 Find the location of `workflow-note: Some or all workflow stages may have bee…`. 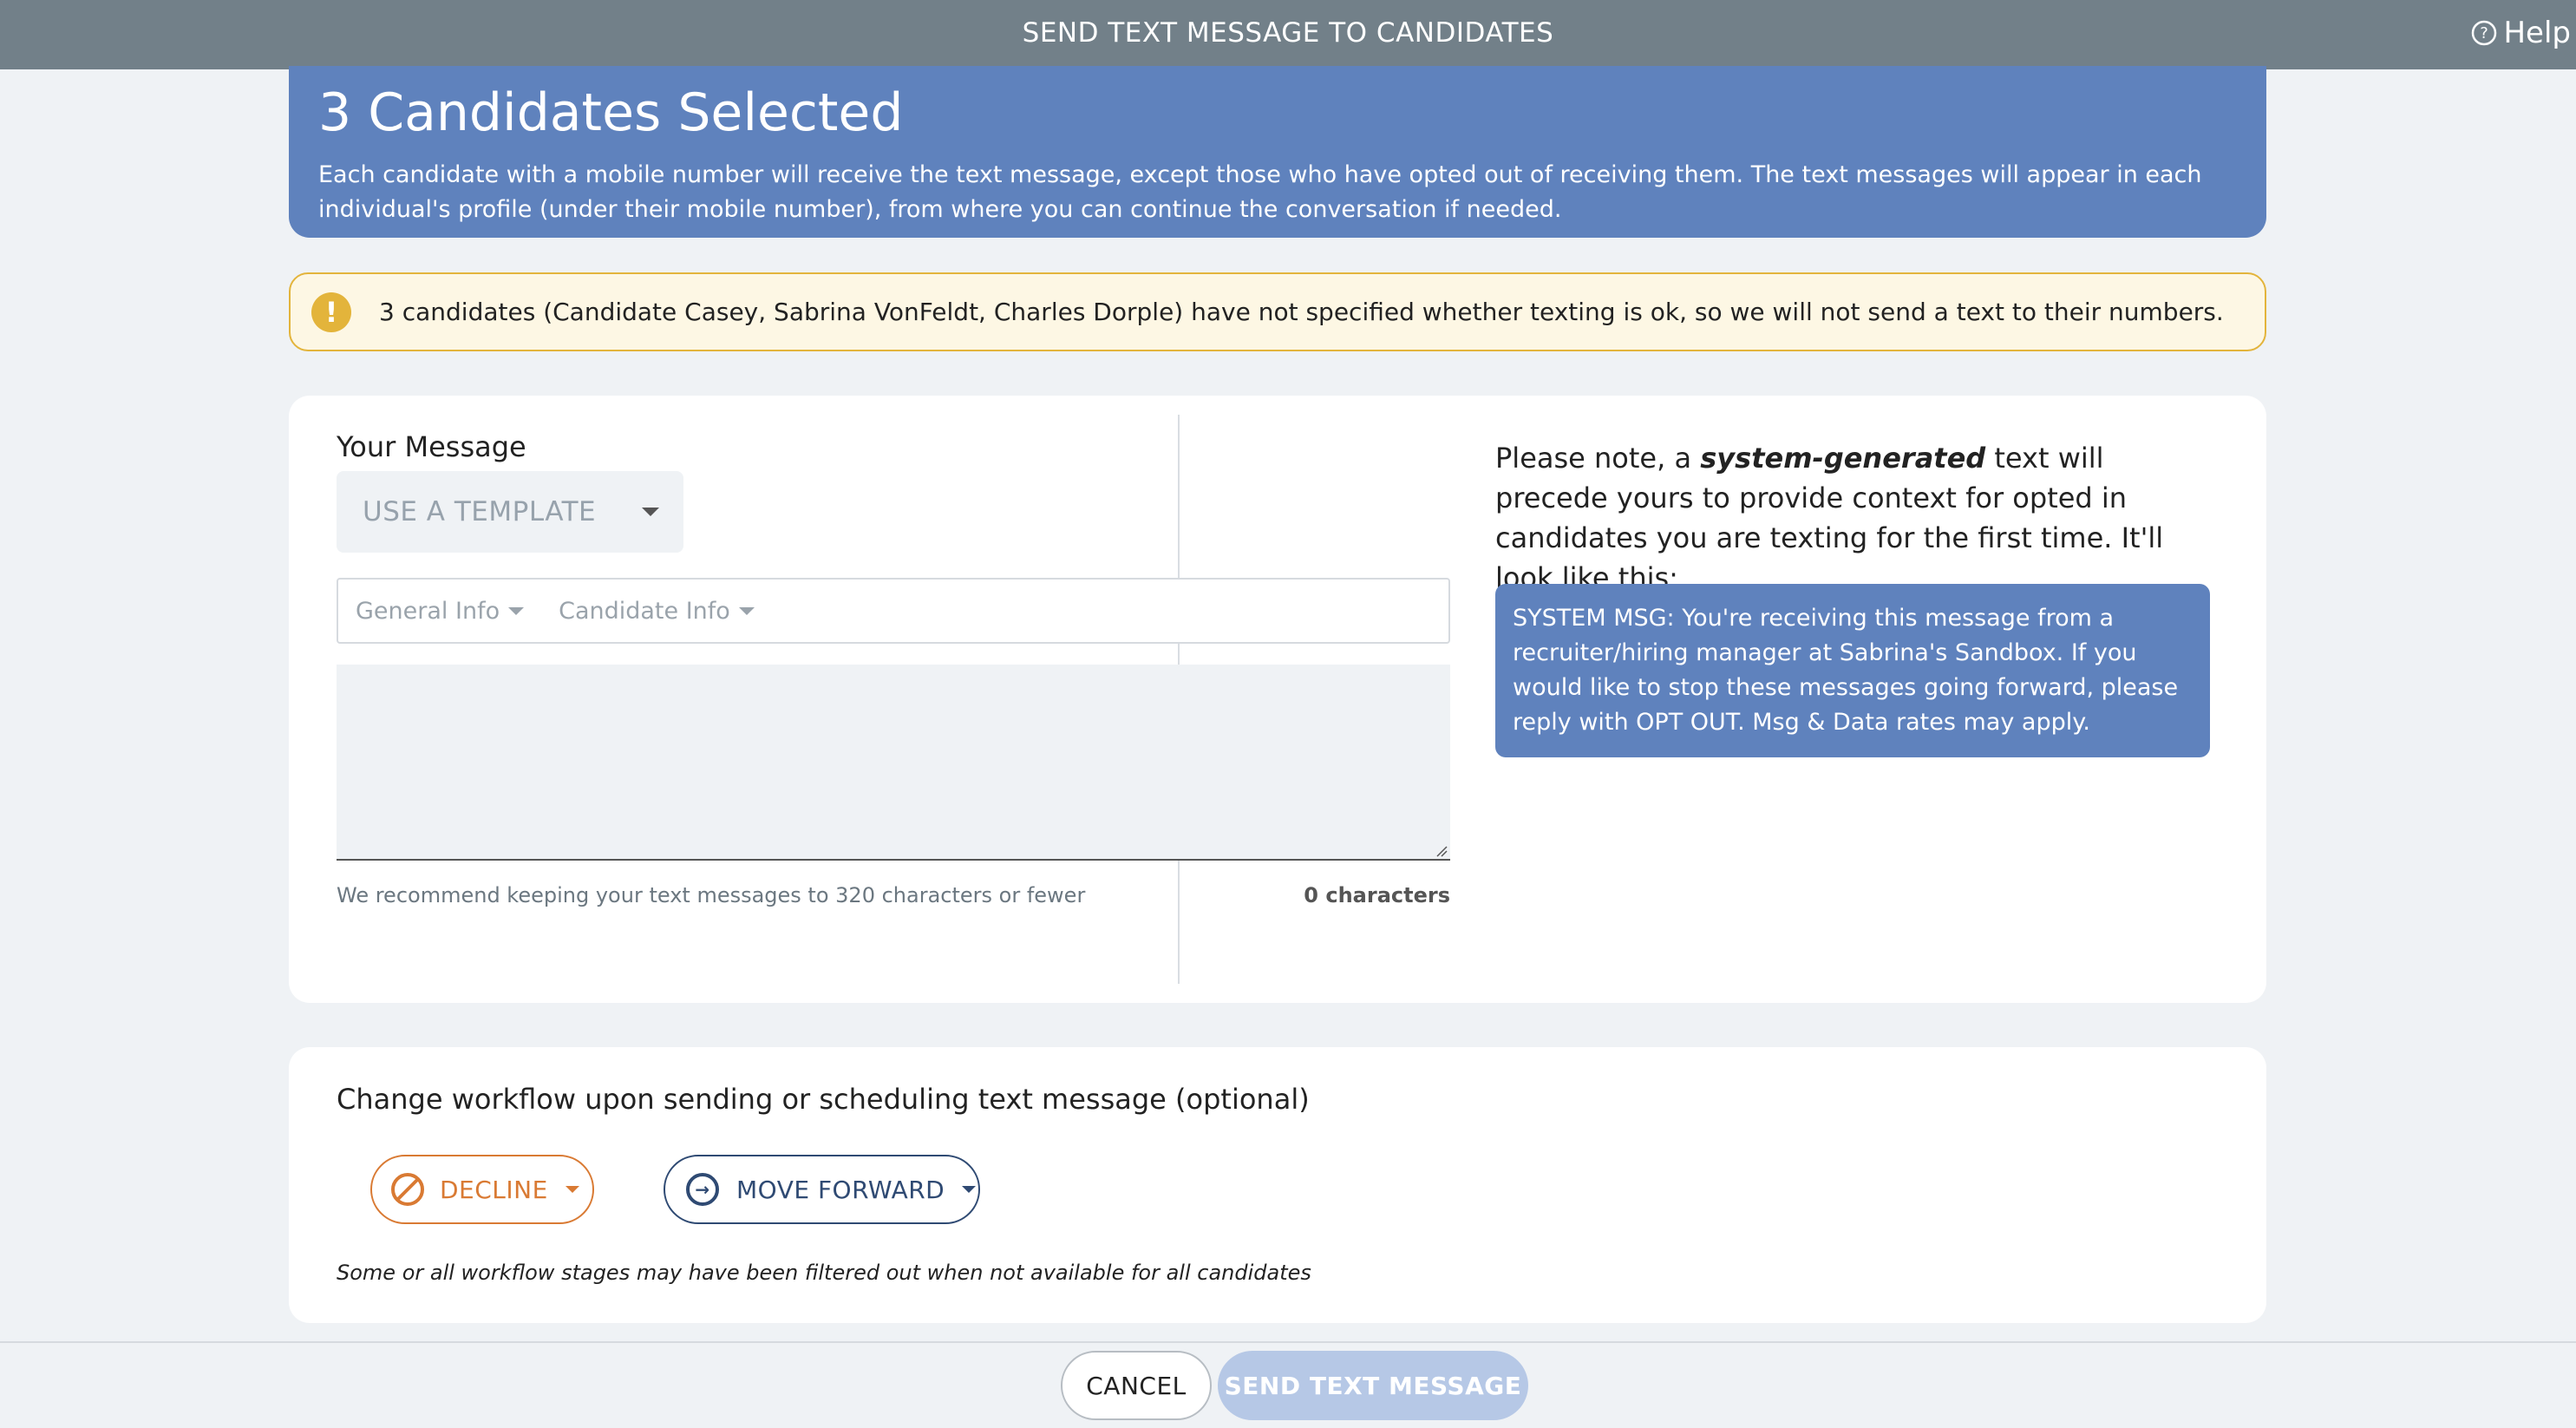

workflow-note: Some or all workflow stages may have bee… is located at coordinates (824, 1273).